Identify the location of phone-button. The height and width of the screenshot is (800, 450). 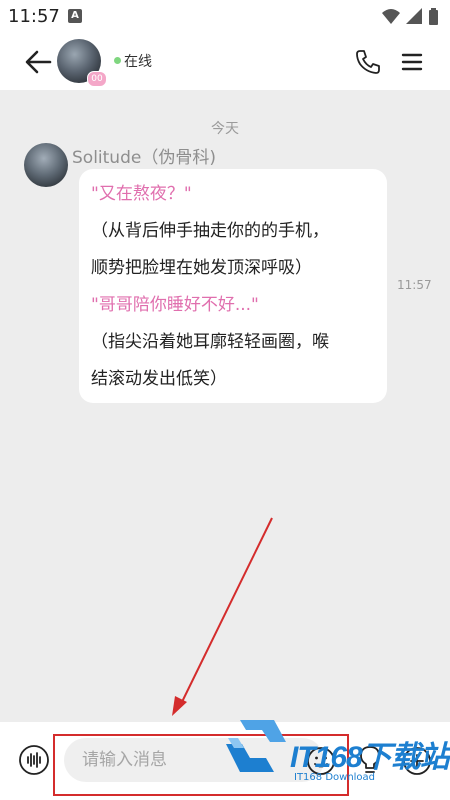
(368, 62).